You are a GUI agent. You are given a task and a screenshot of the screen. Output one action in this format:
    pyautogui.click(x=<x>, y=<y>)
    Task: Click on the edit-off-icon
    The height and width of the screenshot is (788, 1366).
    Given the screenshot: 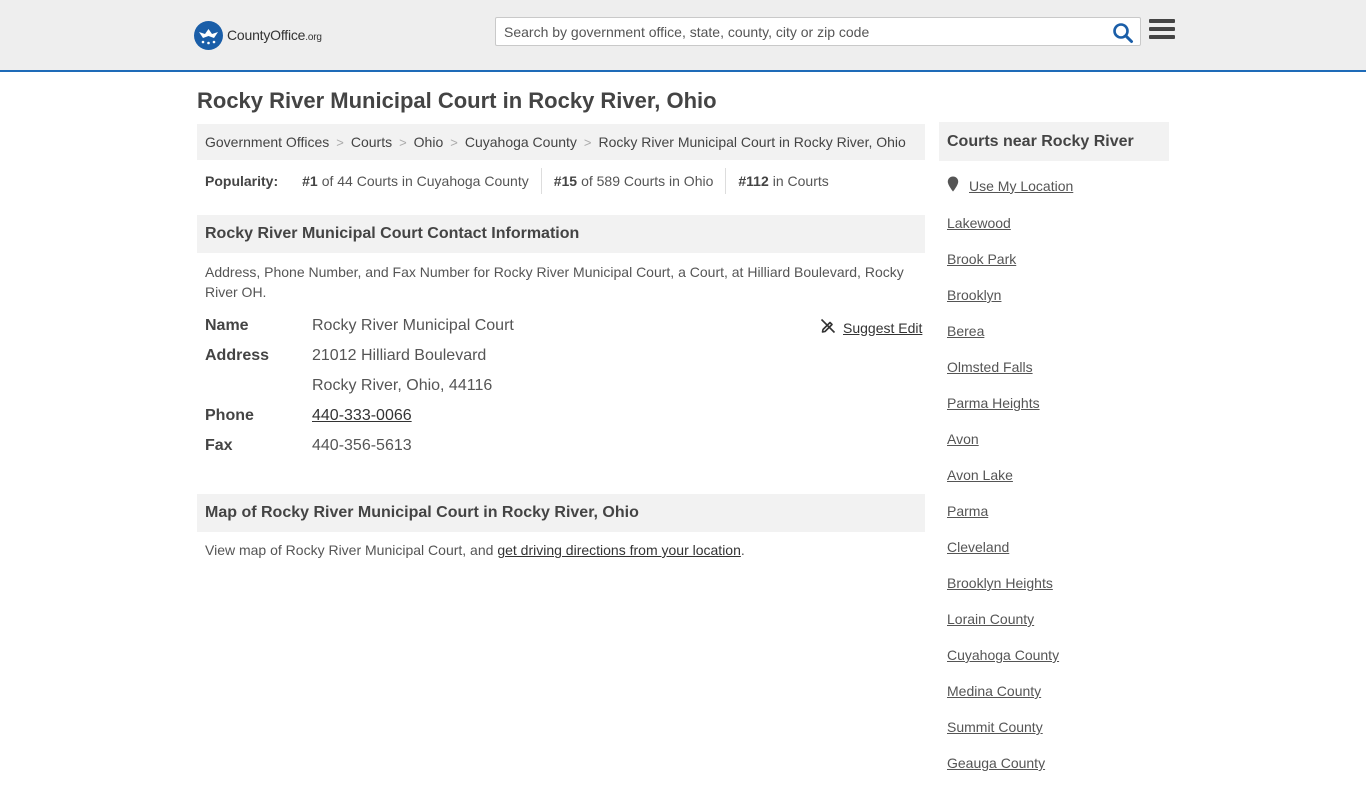 What is the action you would take?
    pyautogui.click(x=828, y=327)
    